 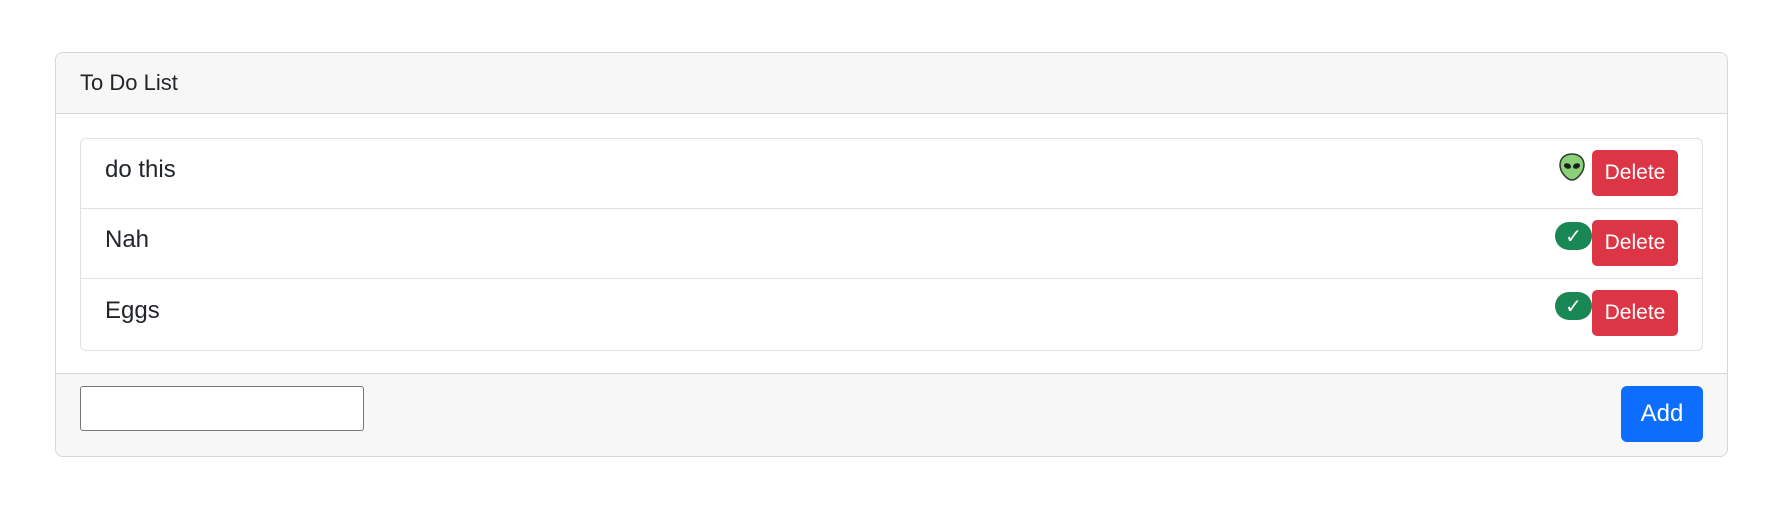 I want to click on card-header: To Do List, so click(x=891, y=83).